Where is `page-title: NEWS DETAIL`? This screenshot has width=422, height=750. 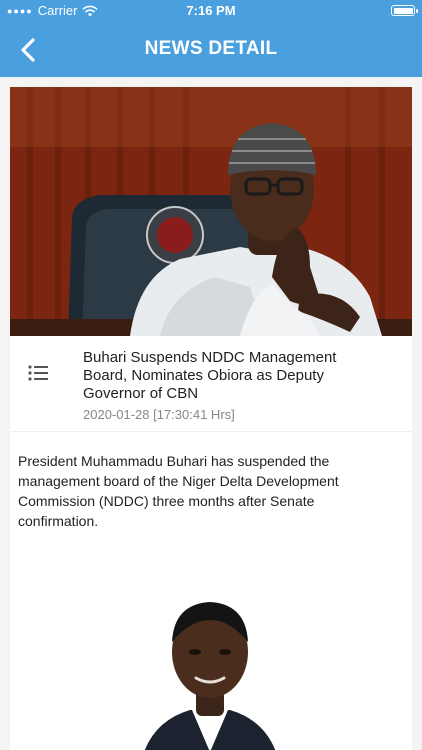 page-title: NEWS DETAIL is located at coordinates (211, 48).